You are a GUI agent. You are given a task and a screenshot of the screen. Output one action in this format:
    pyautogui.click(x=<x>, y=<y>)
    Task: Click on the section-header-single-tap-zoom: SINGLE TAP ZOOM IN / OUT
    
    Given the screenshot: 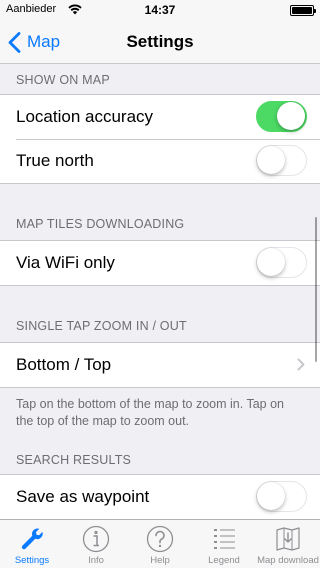 What is the action you would take?
    pyautogui.click(x=101, y=326)
    